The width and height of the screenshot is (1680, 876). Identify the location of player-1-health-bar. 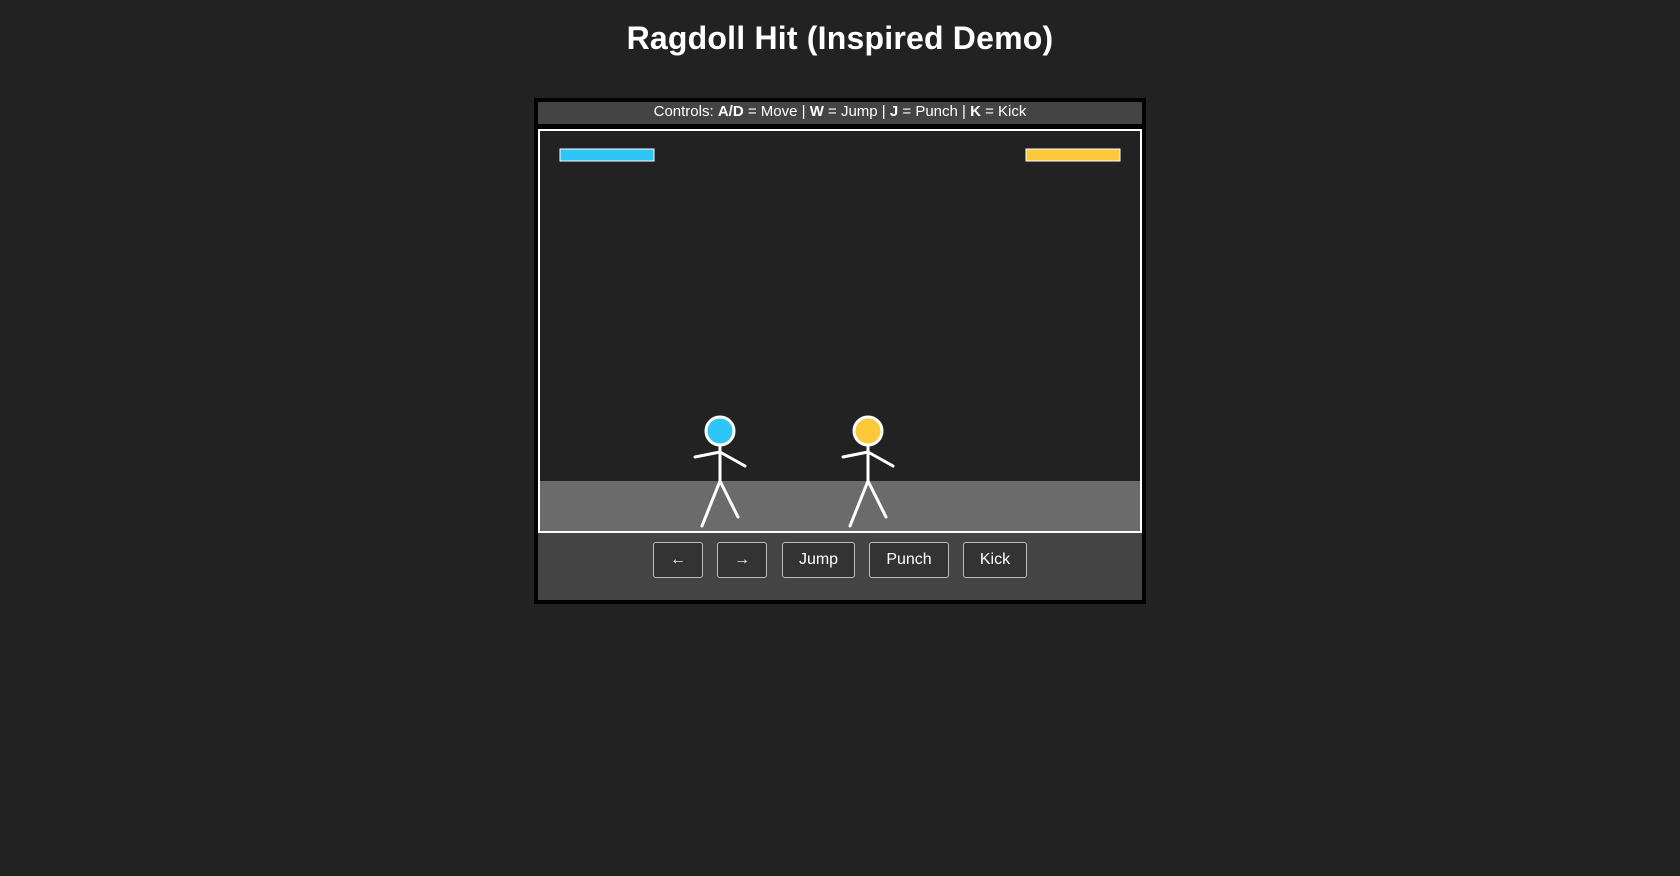
(607, 155).